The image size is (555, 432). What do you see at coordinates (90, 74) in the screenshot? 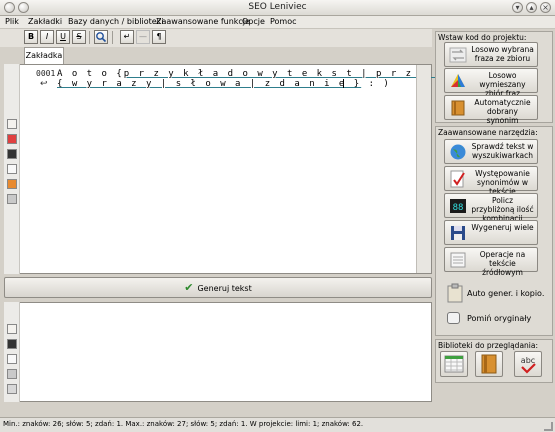
I see `plain-text: A o t o {` at bounding box center [90, 74].